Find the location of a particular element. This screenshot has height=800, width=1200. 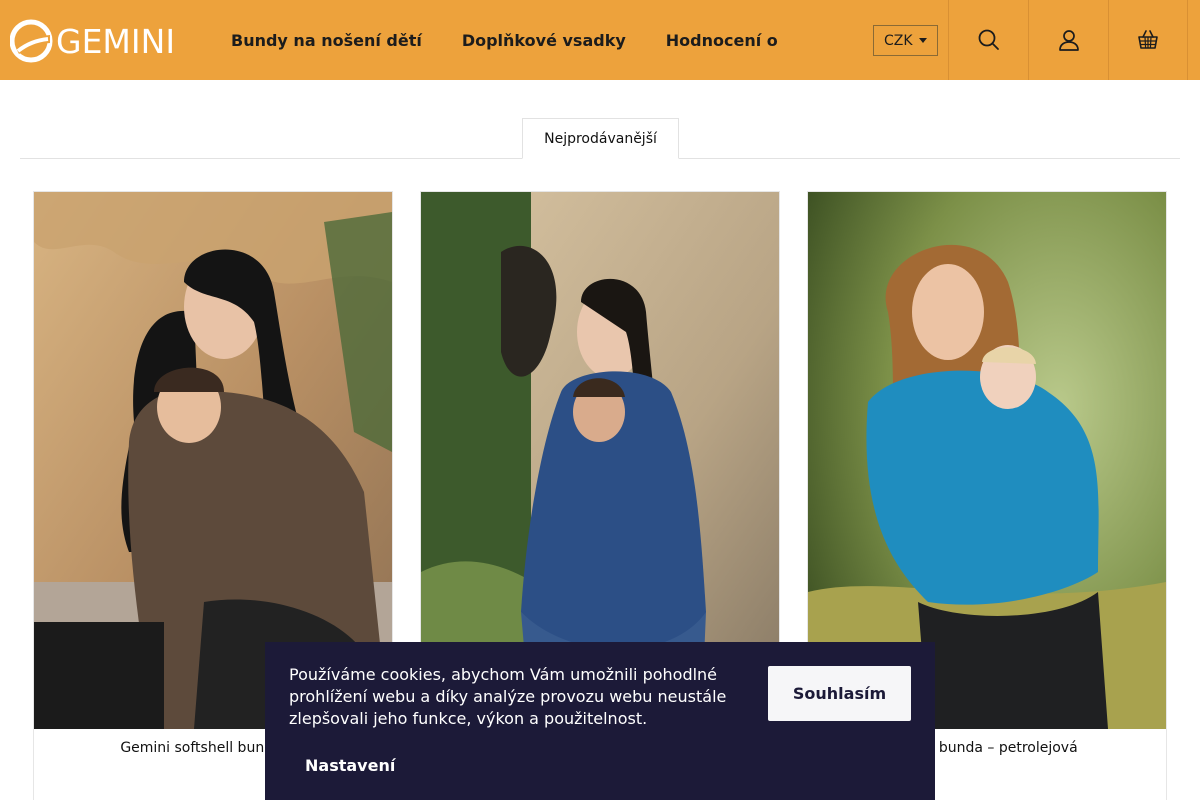

cookie-accept-button: Souhlasím is located at coordinates (839, 693).